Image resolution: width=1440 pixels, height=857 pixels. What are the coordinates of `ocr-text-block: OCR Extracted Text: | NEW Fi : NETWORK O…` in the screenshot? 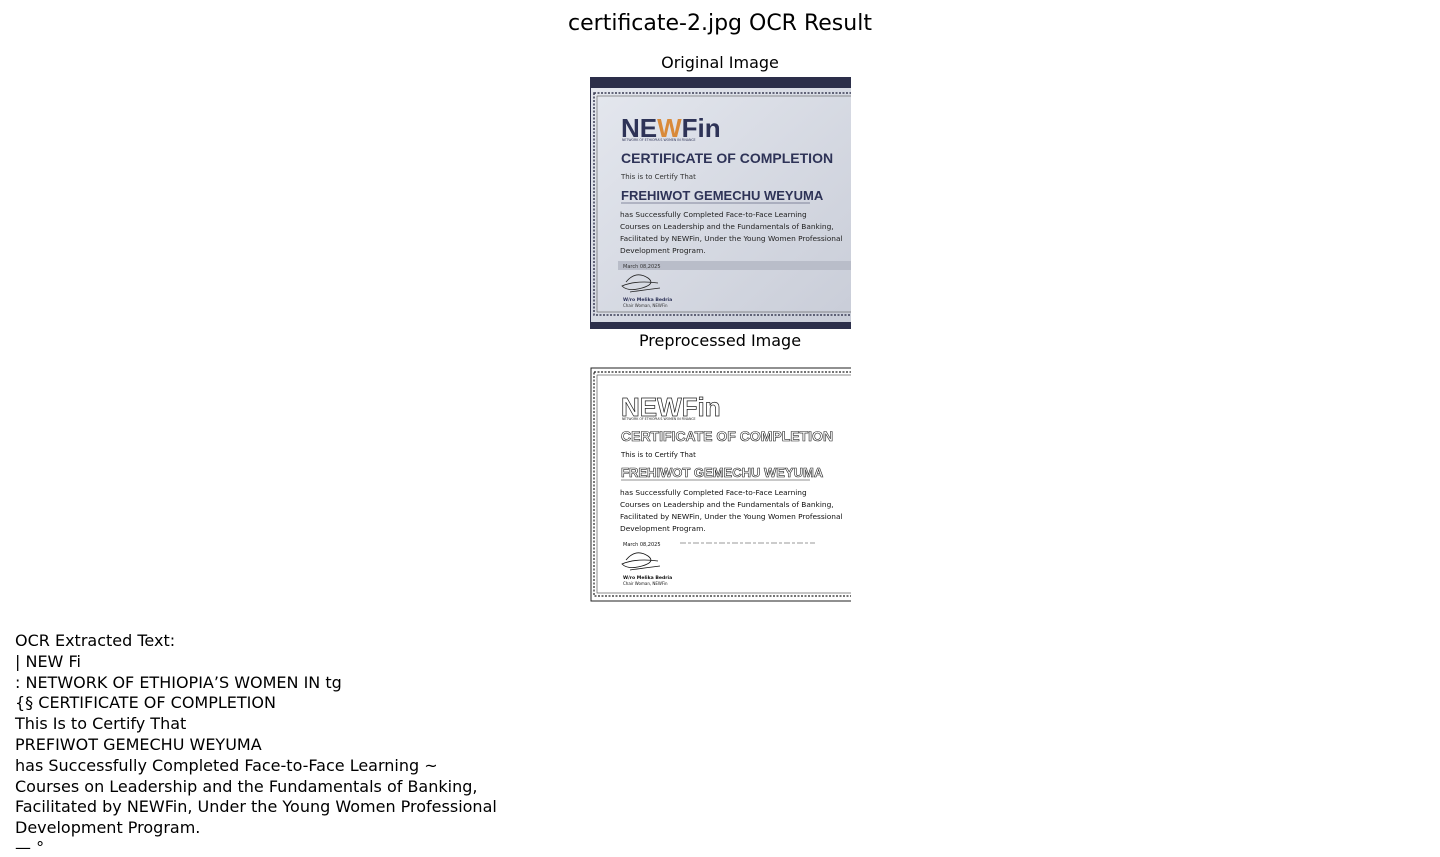 It's located at (256, 735).